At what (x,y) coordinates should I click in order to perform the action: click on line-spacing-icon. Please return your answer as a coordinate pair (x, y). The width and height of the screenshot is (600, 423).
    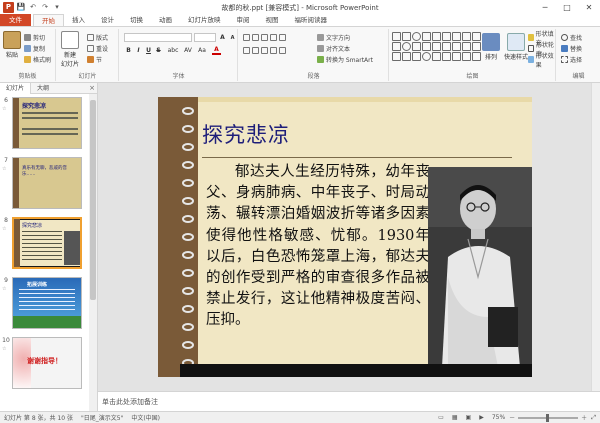
    Looking at the image, I should click on (282, 37).